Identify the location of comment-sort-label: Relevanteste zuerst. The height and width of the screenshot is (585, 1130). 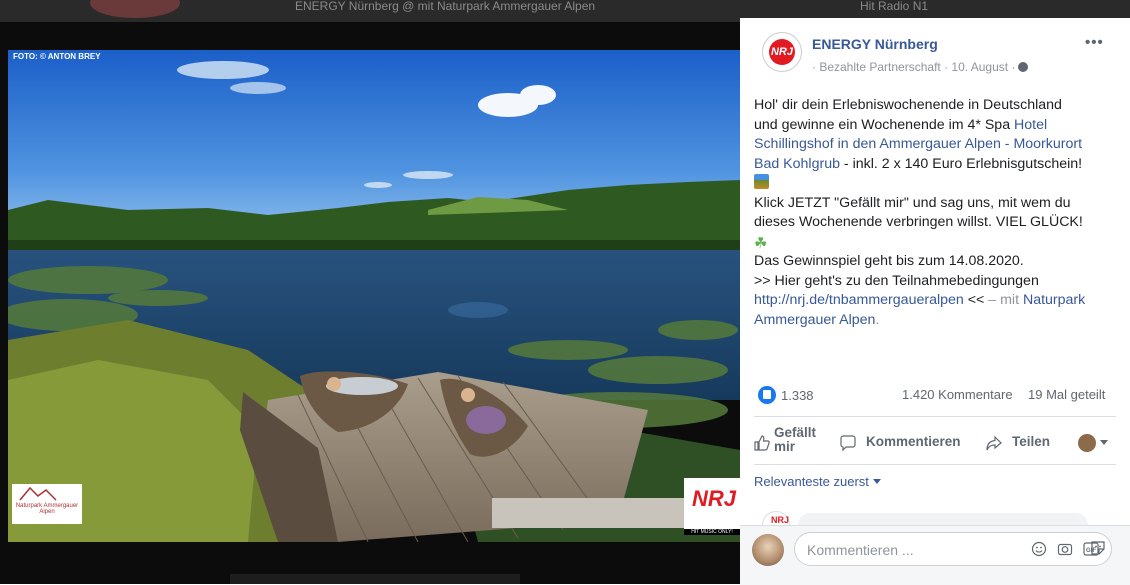
(811, 481).